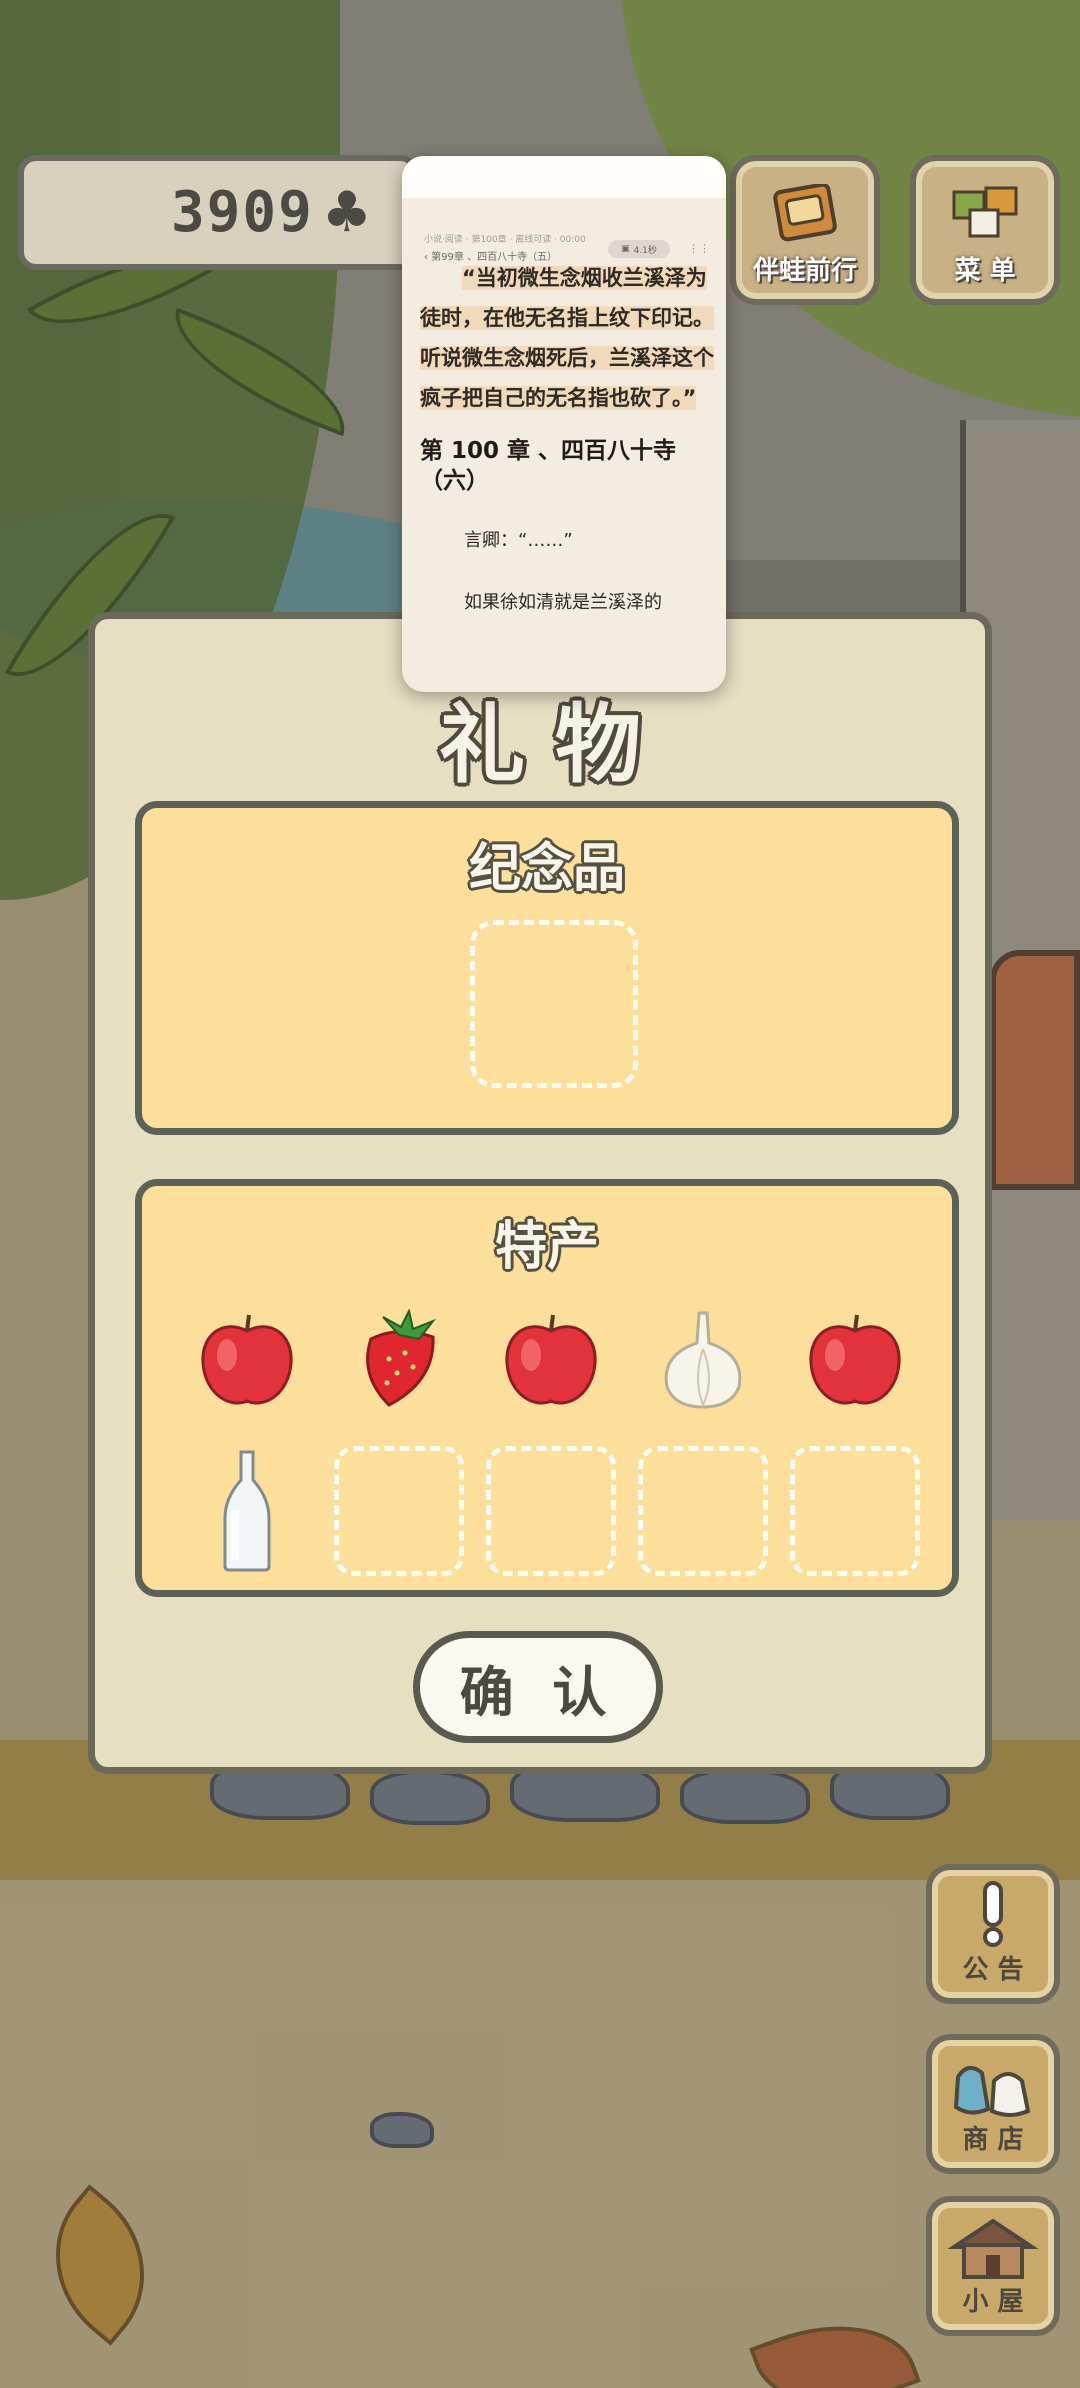 The height and width of the screenshot is (2388, 1080). I want to click on reader-timer-pill: ▣ 4.1秒, so click(639, 249).